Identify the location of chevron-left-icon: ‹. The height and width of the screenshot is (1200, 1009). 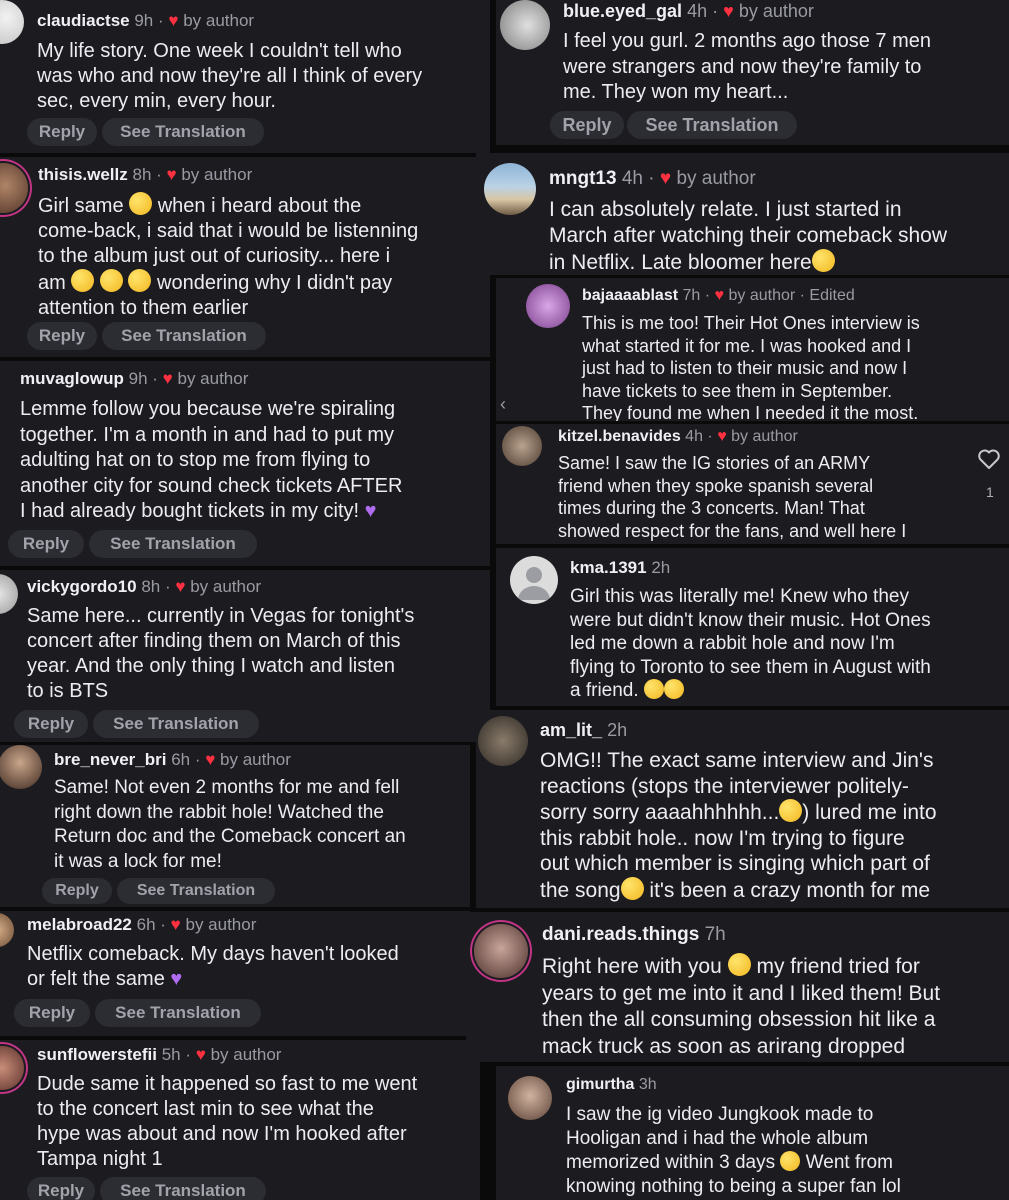
(503, 404).